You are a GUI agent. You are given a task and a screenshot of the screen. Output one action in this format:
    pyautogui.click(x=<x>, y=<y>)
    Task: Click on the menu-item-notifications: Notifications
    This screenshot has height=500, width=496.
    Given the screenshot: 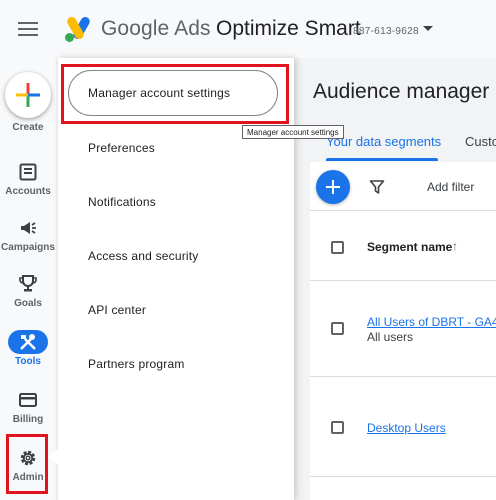 What is the action you would take?
    pyautogui.click(x=122, y=202)
    